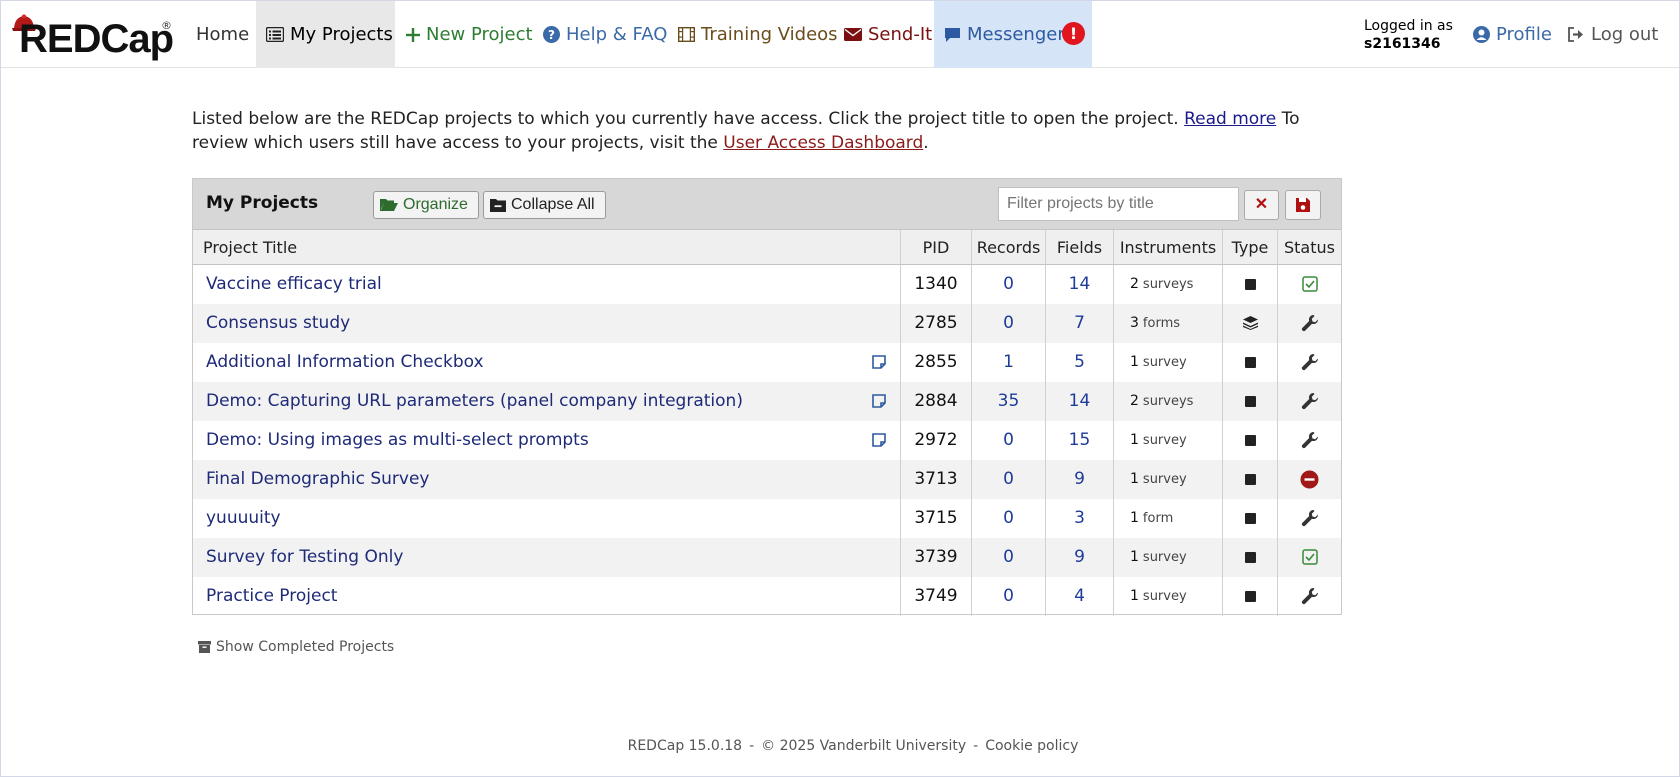 This screenshot has height=777, width=1680. I want to click on redcap-logo: REDCap ®, so click(96, 36).